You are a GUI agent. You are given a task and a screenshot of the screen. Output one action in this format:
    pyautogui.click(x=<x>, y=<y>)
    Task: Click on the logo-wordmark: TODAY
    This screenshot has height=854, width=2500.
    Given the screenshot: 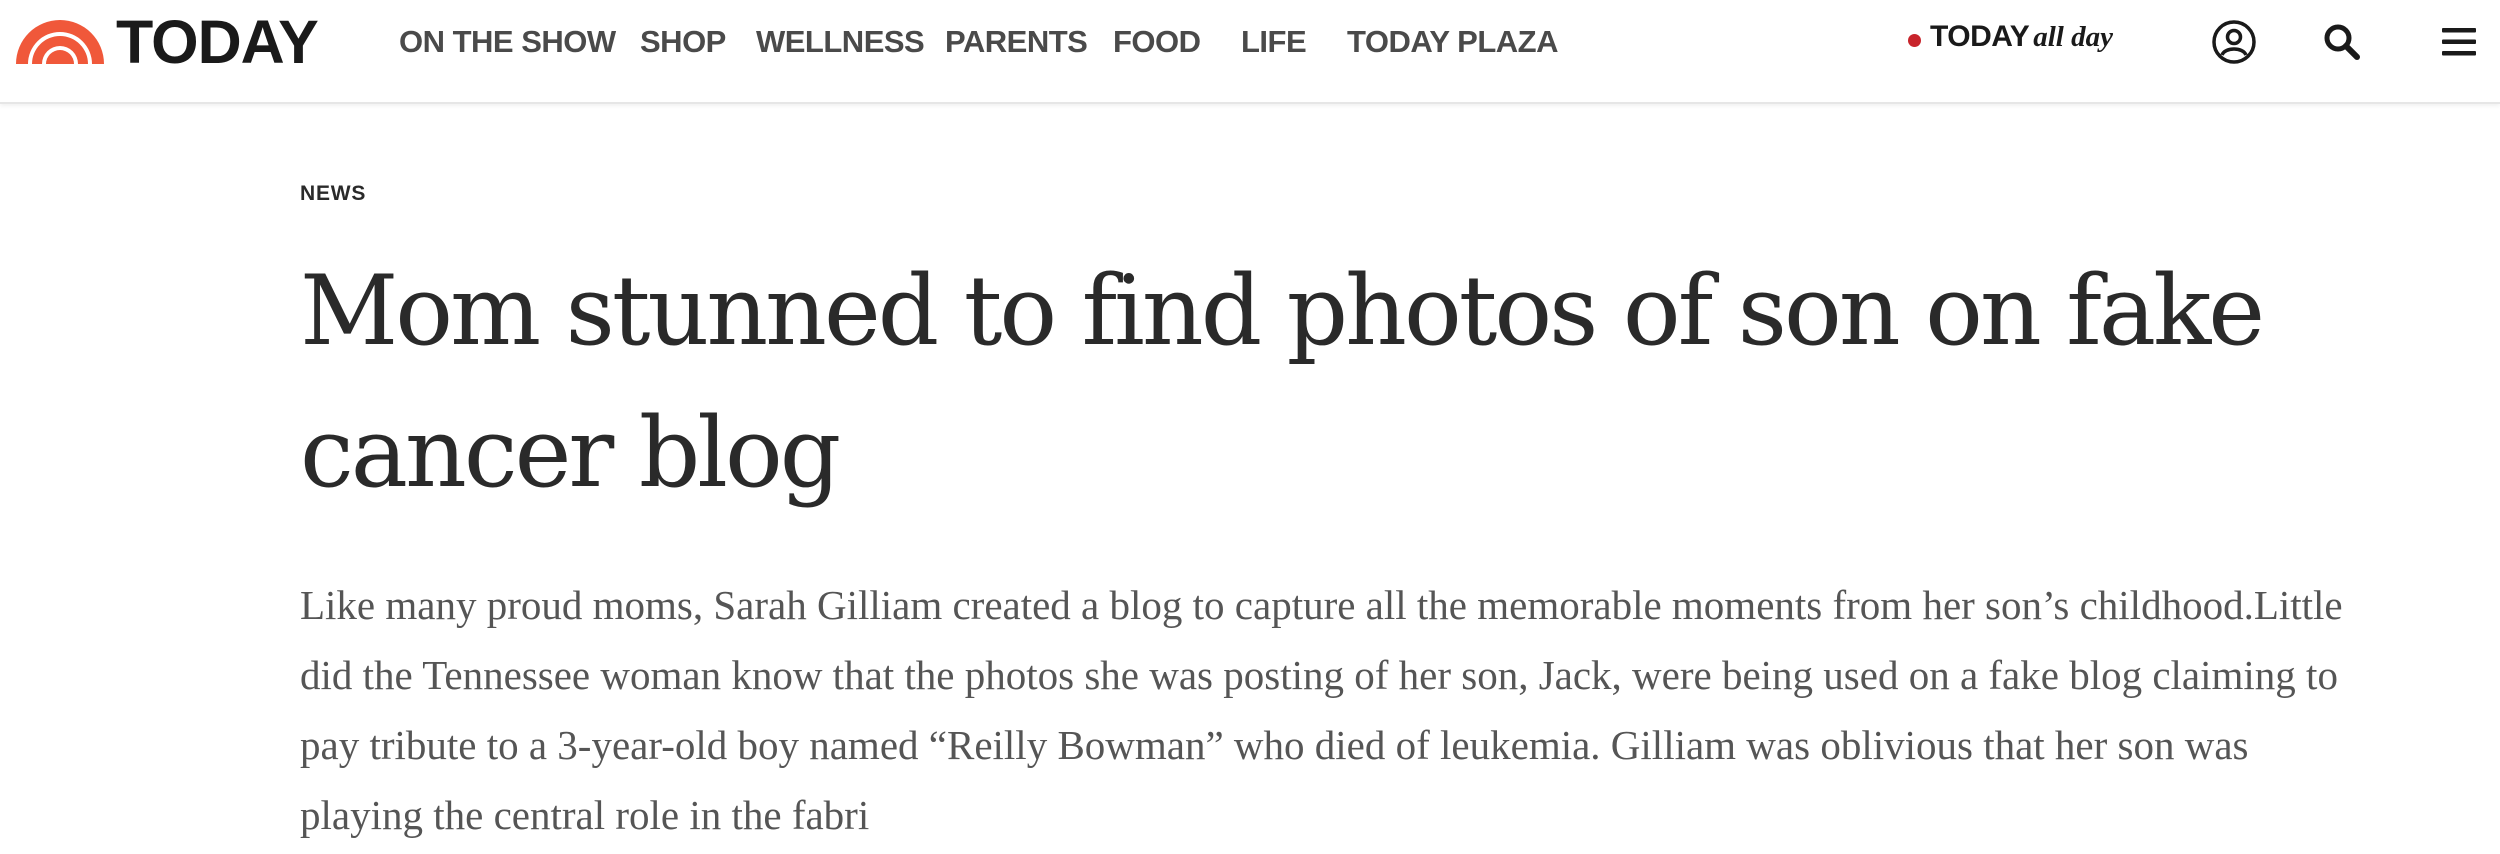 What is the action you would take?
    pyautogui.click(x=217, y=41)
    